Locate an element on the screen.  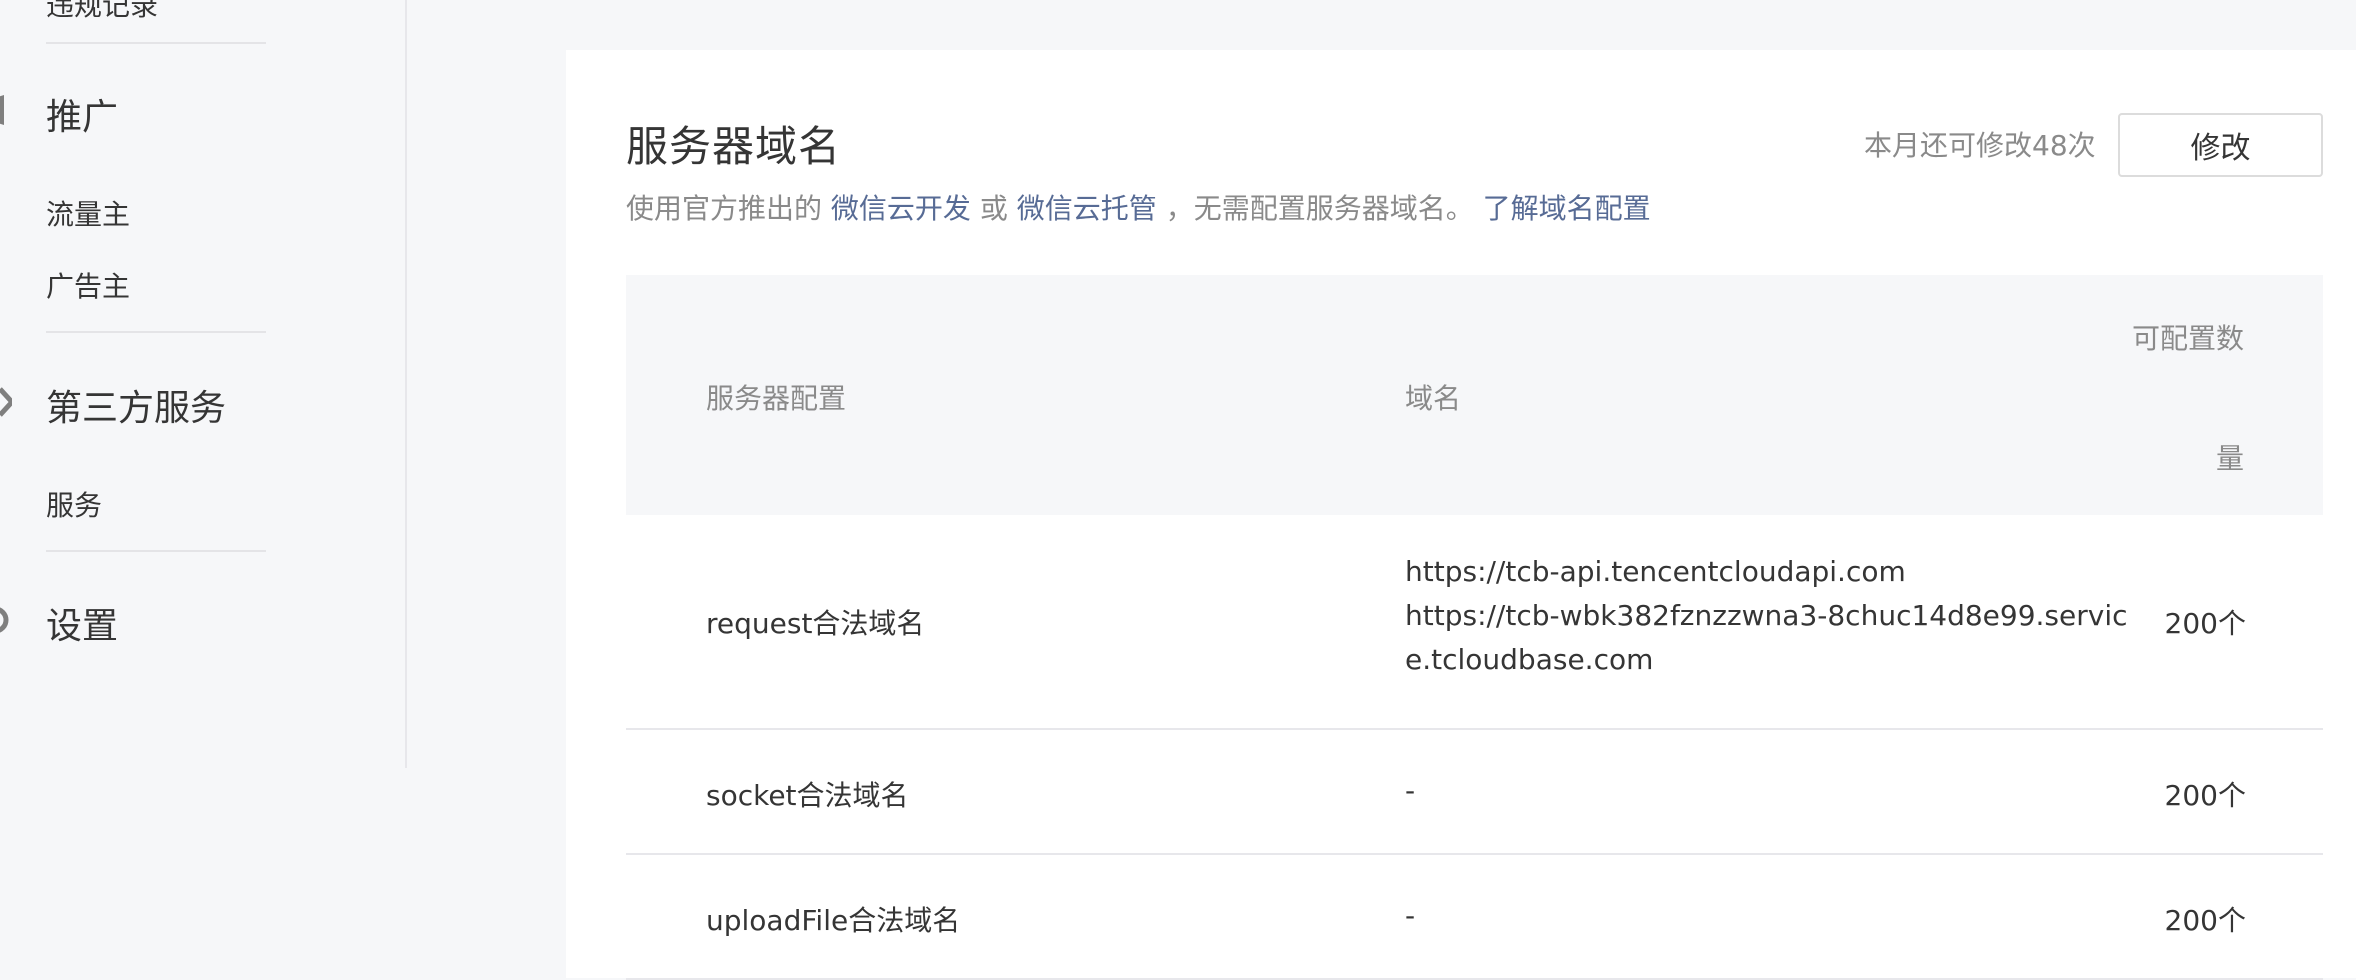
sidebar-section-promotion: 推广 is located at coordinates (82, 117).